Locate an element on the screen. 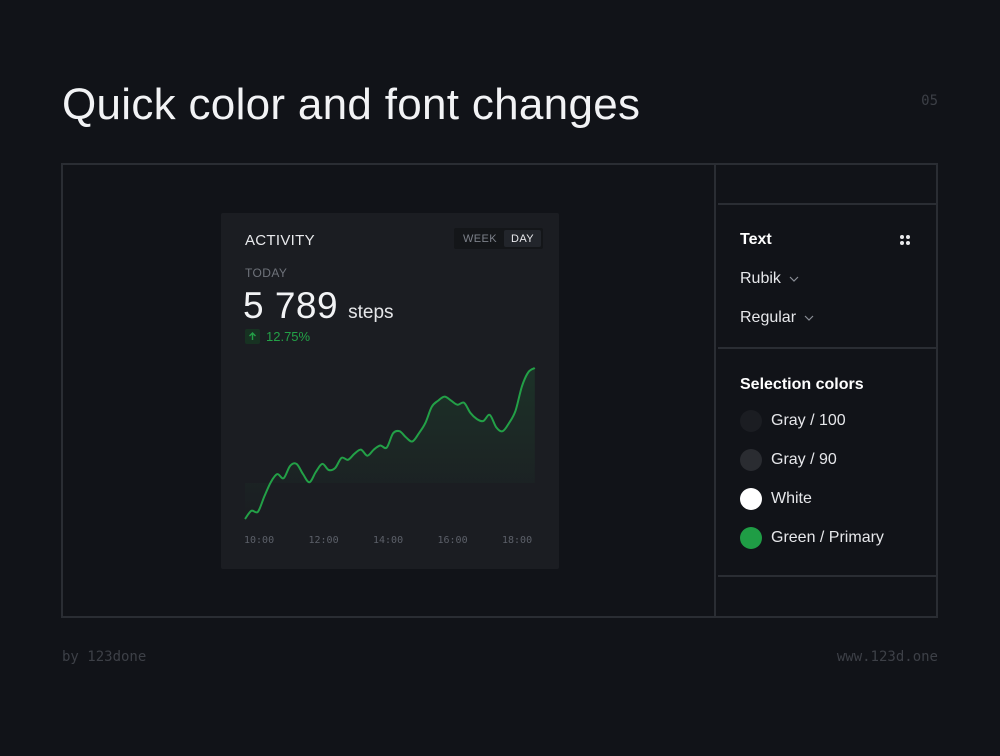 The image size is (1000, 756). x-tick-label: 18:00 is located at coordinates (517, 540).